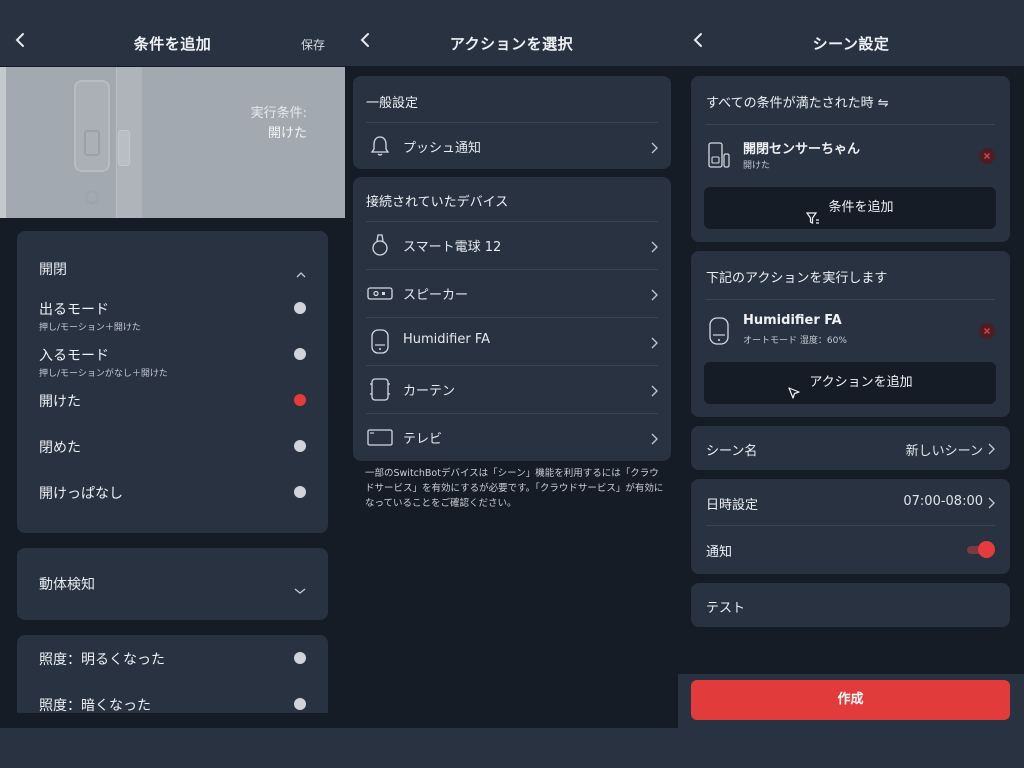 Image resolution: width=1024 pixels, height=768 pixels. Describe the element at coordinates (850, 526) in the screenshot. I see `schedule-notify-card: 日時設定 07:00-08:00 通知` at that location.